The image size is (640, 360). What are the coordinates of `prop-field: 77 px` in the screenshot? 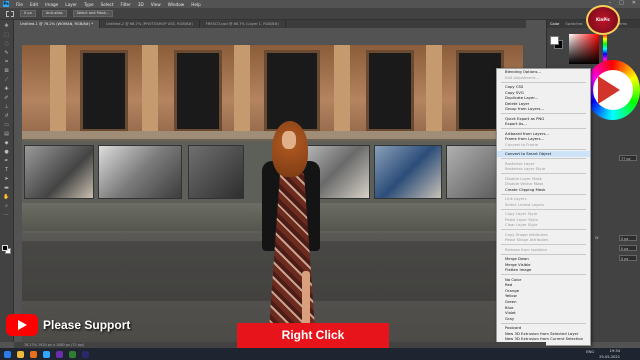 It's located at (628, 158).